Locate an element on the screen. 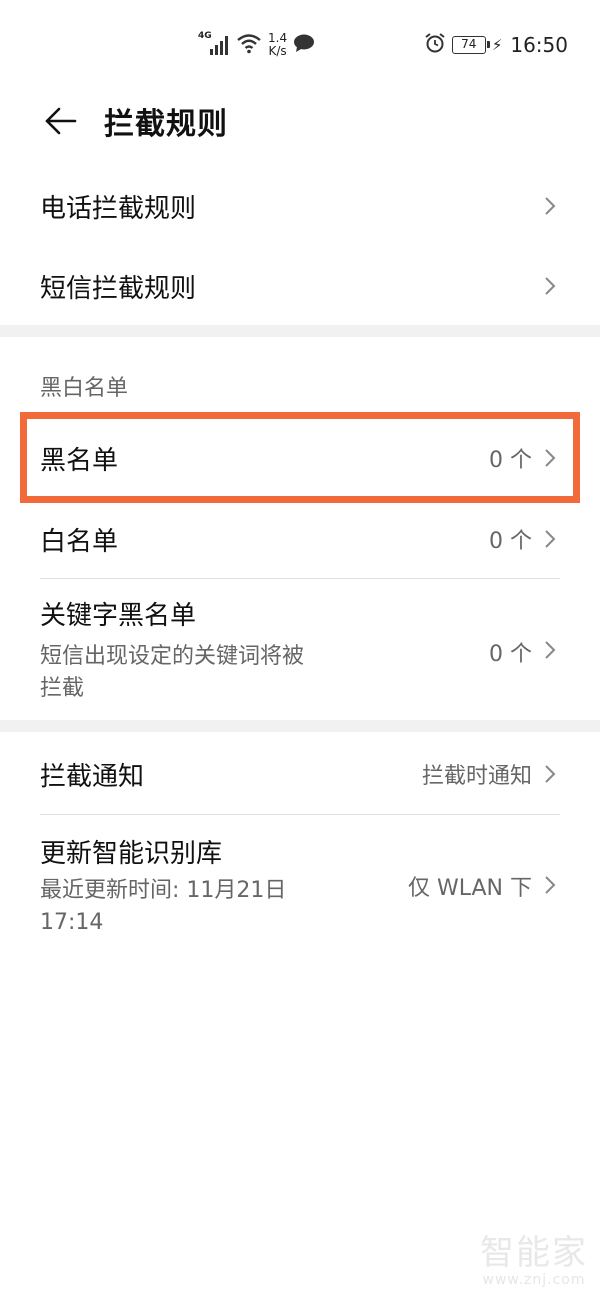  status-left: 4G 1.4 K/s is located at coordinates (256, 45).